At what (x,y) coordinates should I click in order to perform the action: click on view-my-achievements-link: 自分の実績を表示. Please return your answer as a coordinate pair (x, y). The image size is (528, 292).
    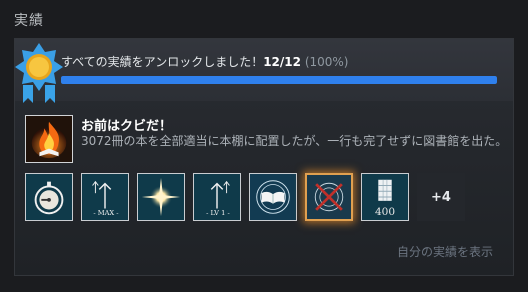
    Looking at the image, I should click on (445, 251).